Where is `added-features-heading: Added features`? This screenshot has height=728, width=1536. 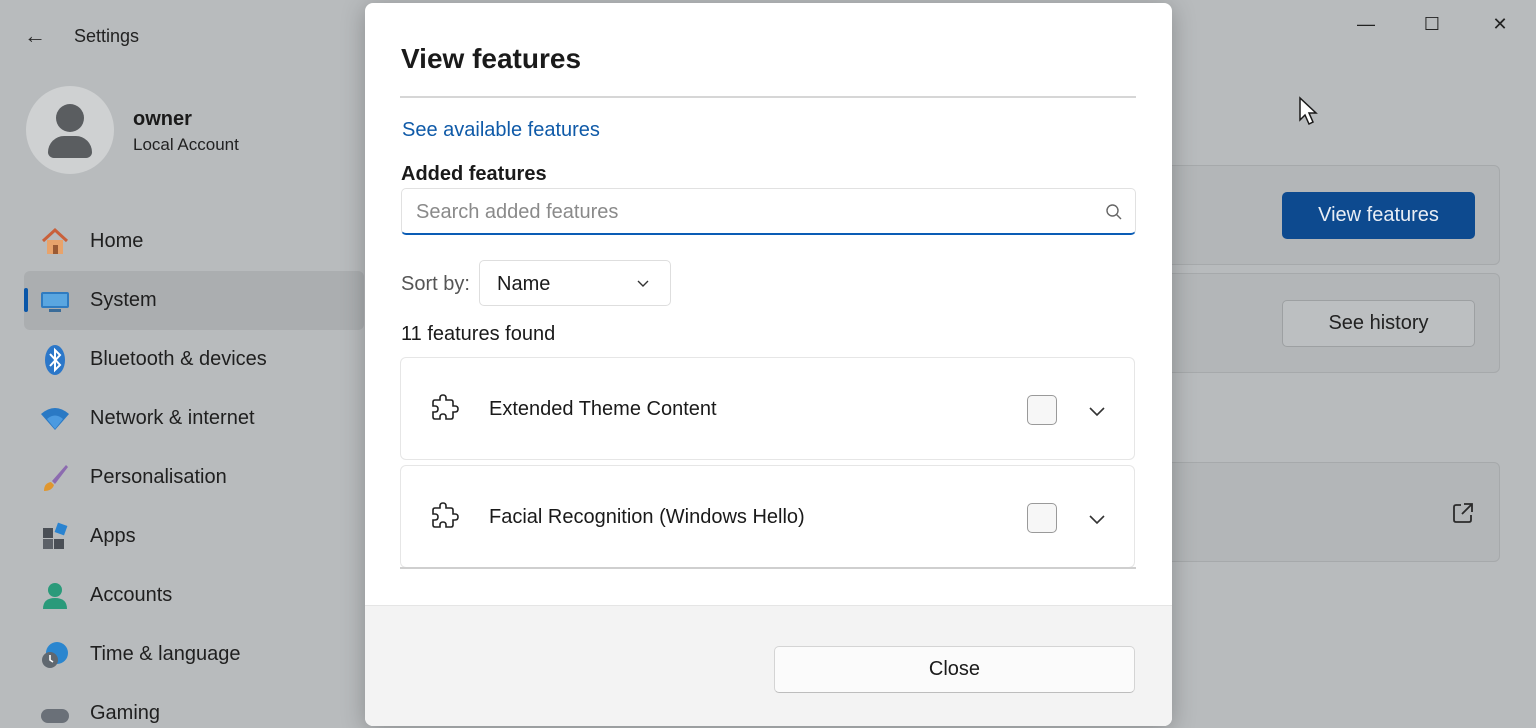 added-features-heading: Added features is located at coordinates (474, 174).